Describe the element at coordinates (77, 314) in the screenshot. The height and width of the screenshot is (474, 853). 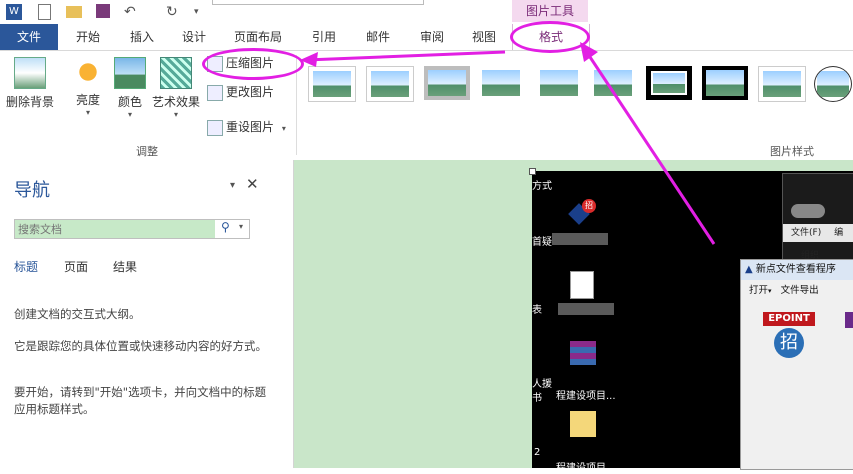
I see `nav-hint-1: 创建文档的交互式大纲。` at that location.